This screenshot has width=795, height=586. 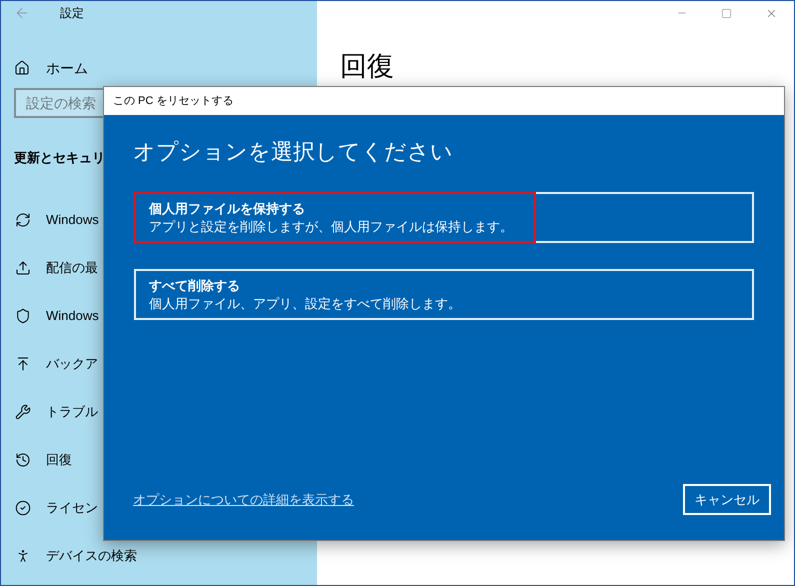 I want to click on section-header: 更新とセキュリ, so click(x=59, y=158).